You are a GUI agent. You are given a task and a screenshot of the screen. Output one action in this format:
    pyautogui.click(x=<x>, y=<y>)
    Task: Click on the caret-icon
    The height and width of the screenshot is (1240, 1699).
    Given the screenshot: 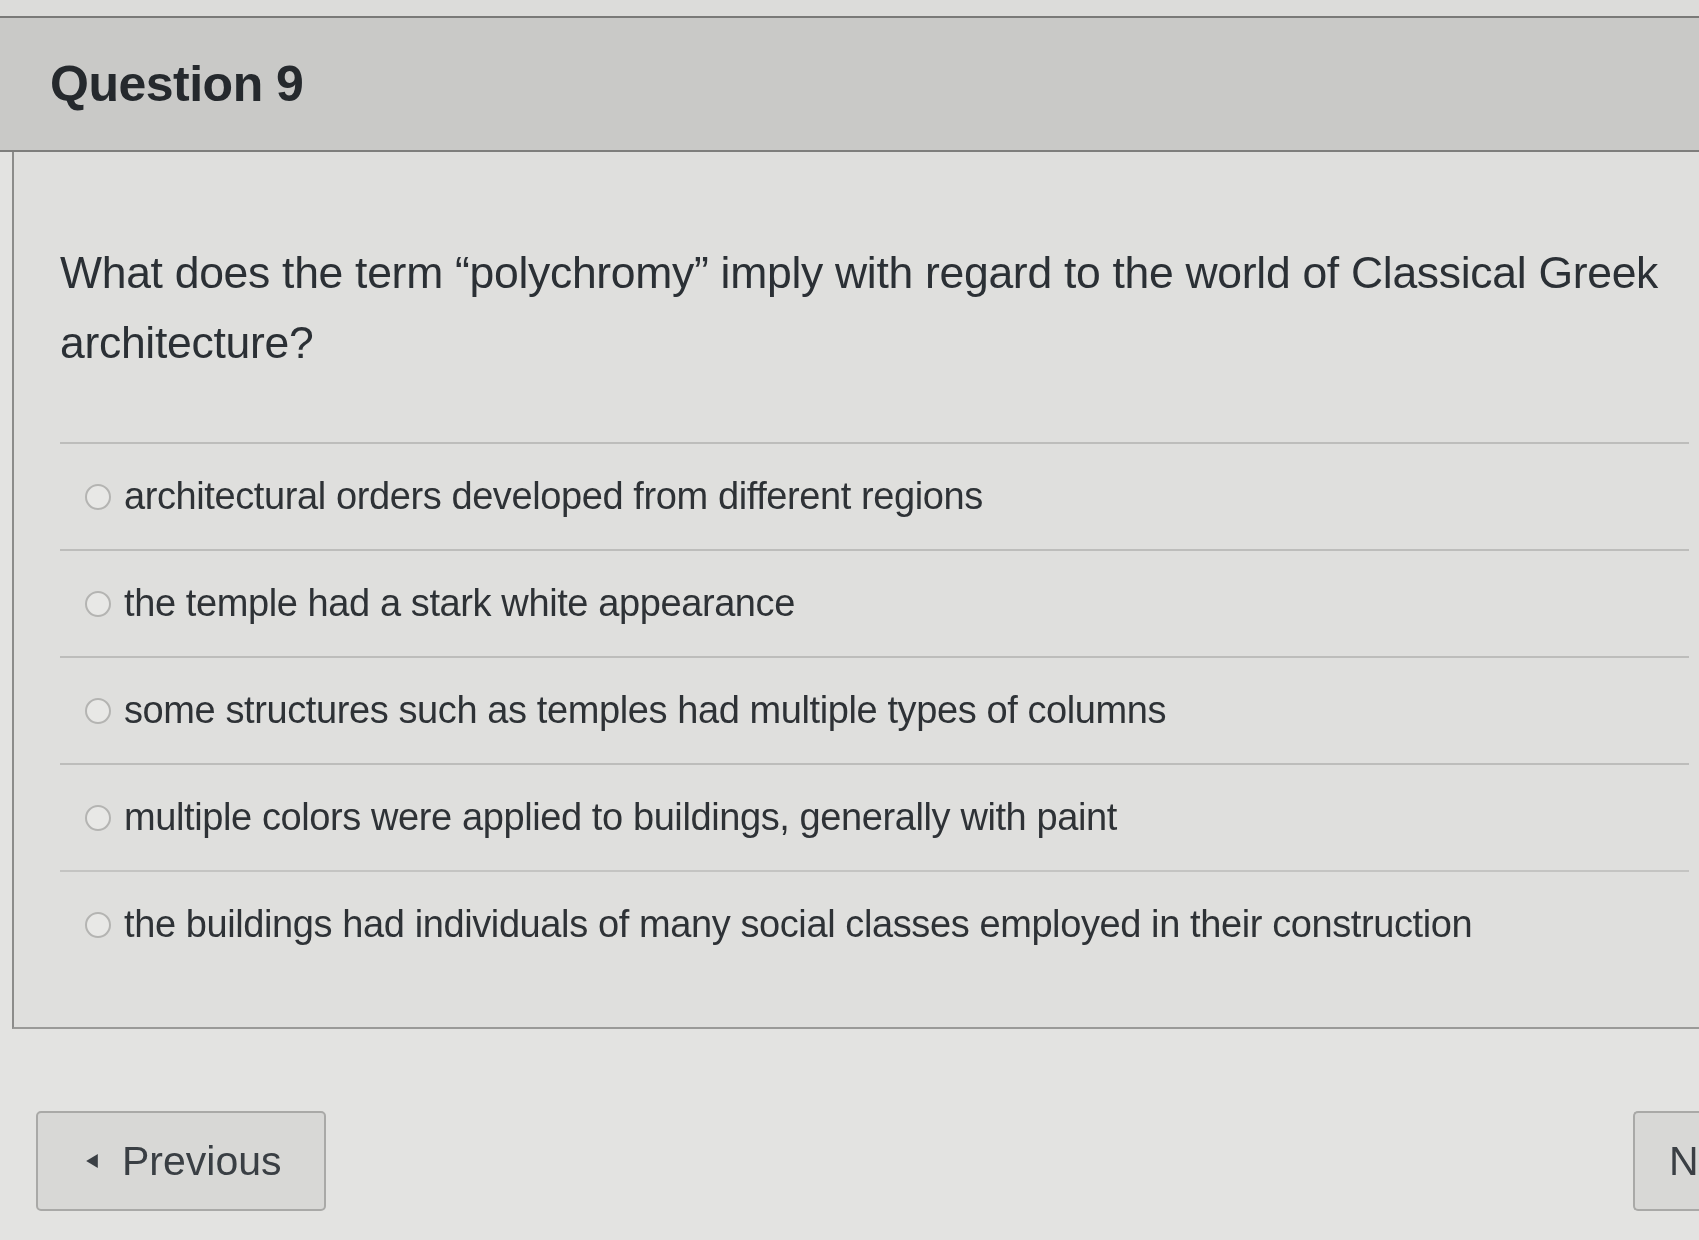 What is the action you would take?
    pyautogui.click(x=92, y=1161)
    